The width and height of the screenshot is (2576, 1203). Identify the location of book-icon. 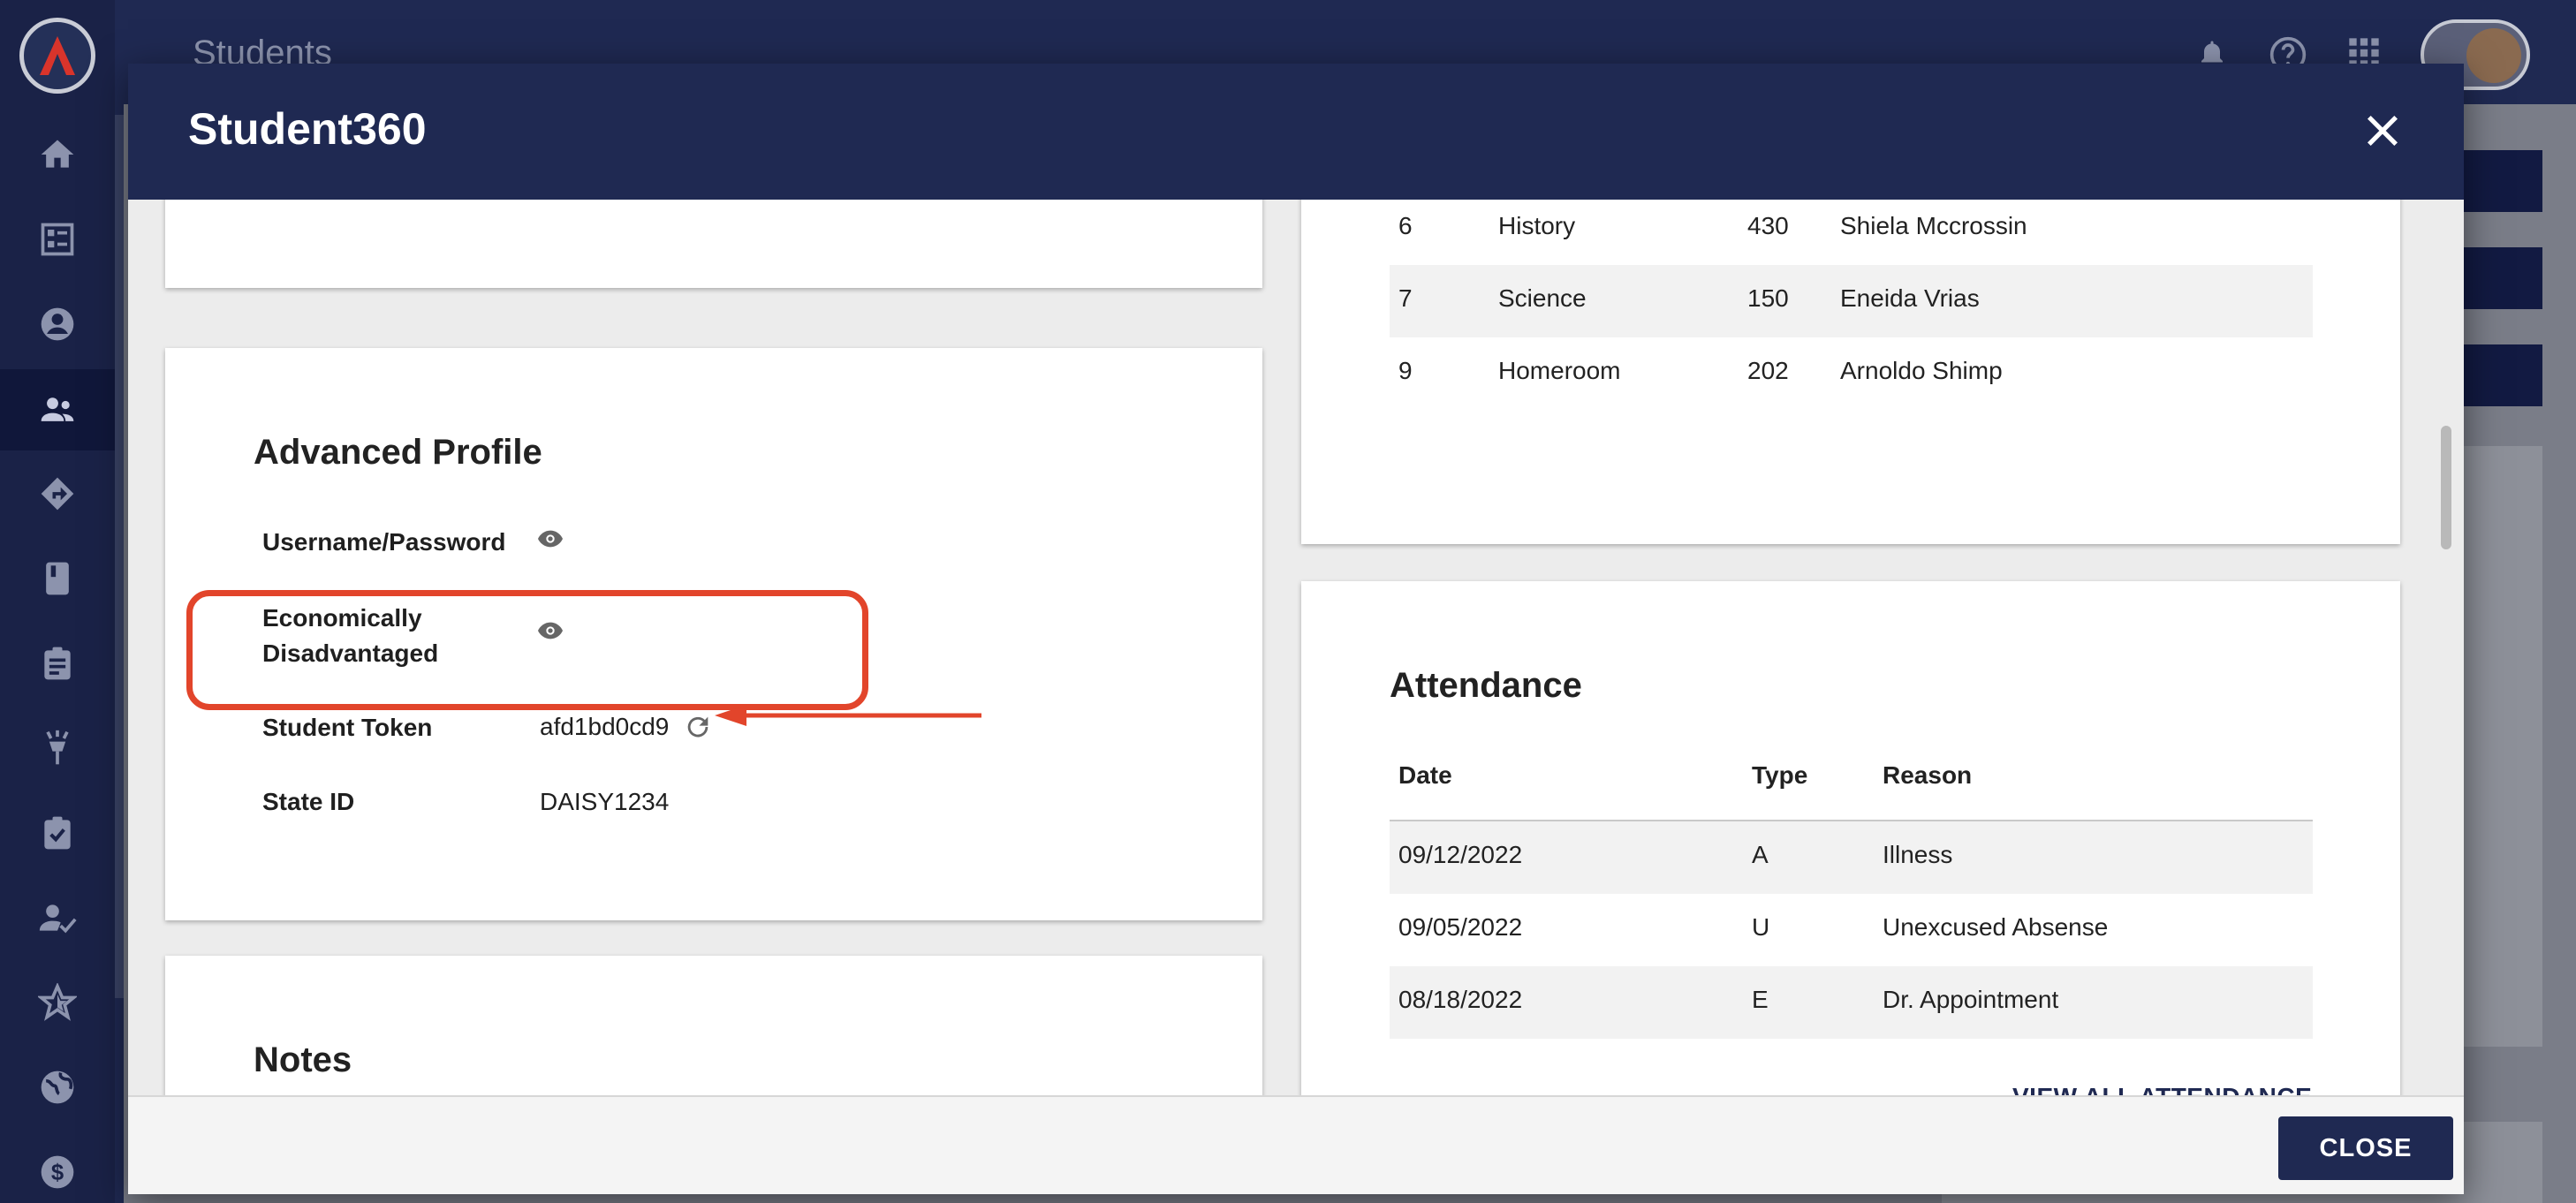
(58, 578).